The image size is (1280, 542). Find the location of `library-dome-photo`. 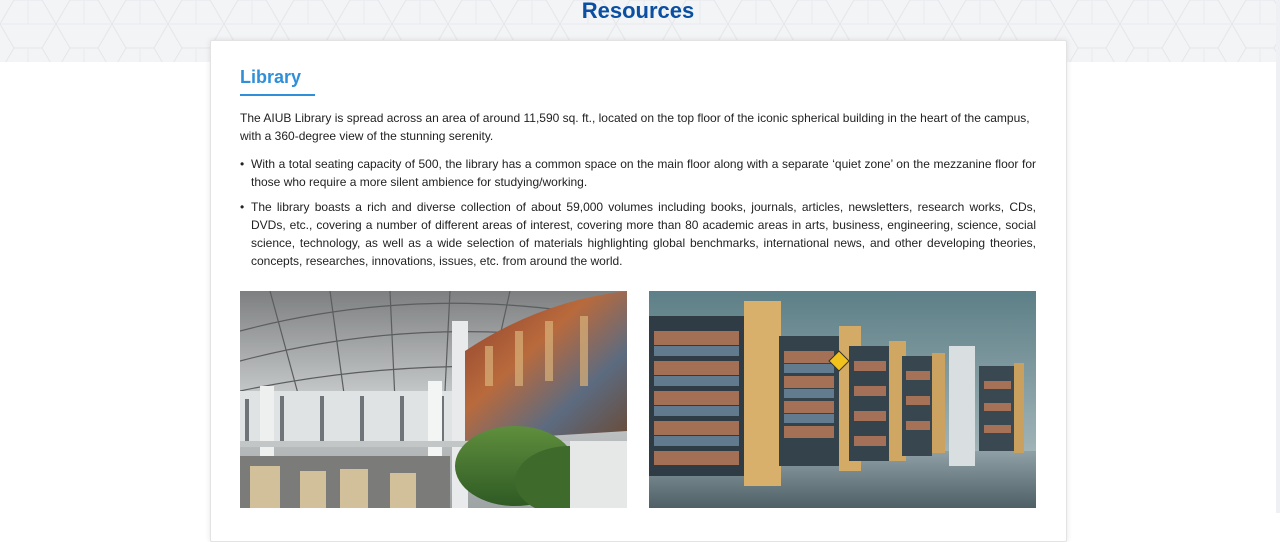

library-dome-photo is located at coordinates (433, 399).